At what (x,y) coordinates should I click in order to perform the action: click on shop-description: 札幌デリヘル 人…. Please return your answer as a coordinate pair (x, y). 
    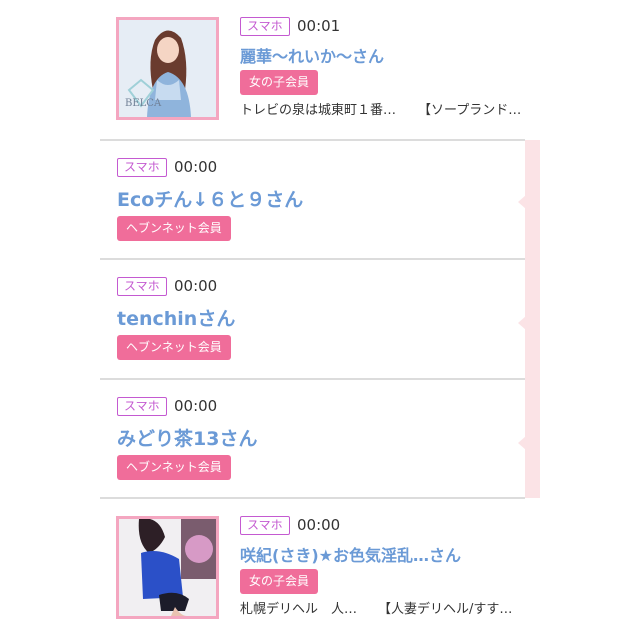
    Looking at the image, I should click on (298, 610).